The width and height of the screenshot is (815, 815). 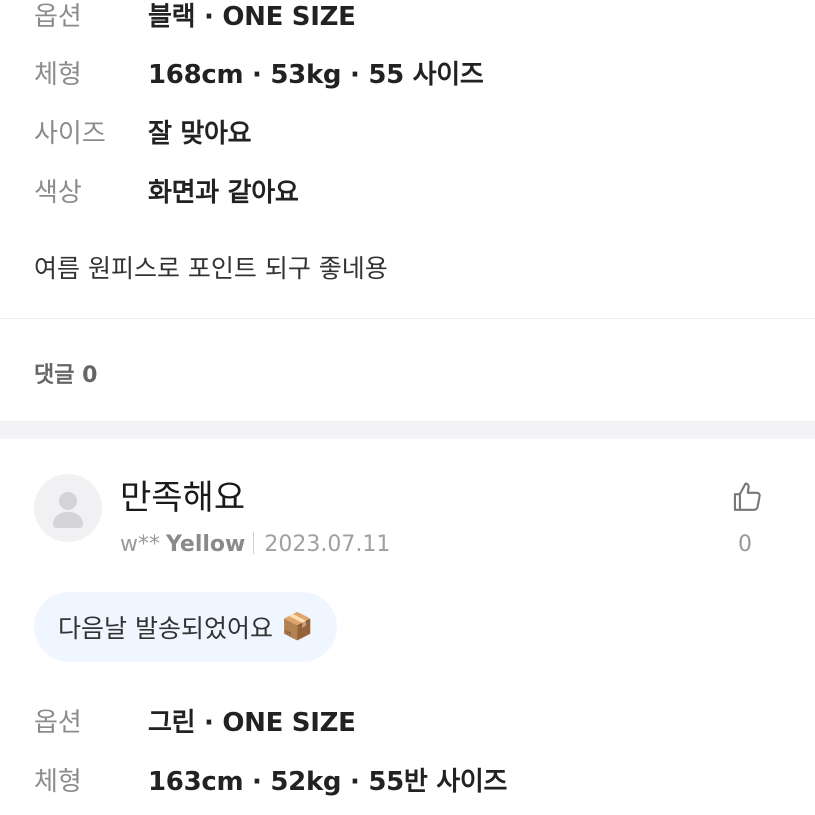 What do you see at coordinates (252, 723) in the screenshot?
I see `detail-value-option: 그린 · ONE SIZE` at bounding box center [252, 723].